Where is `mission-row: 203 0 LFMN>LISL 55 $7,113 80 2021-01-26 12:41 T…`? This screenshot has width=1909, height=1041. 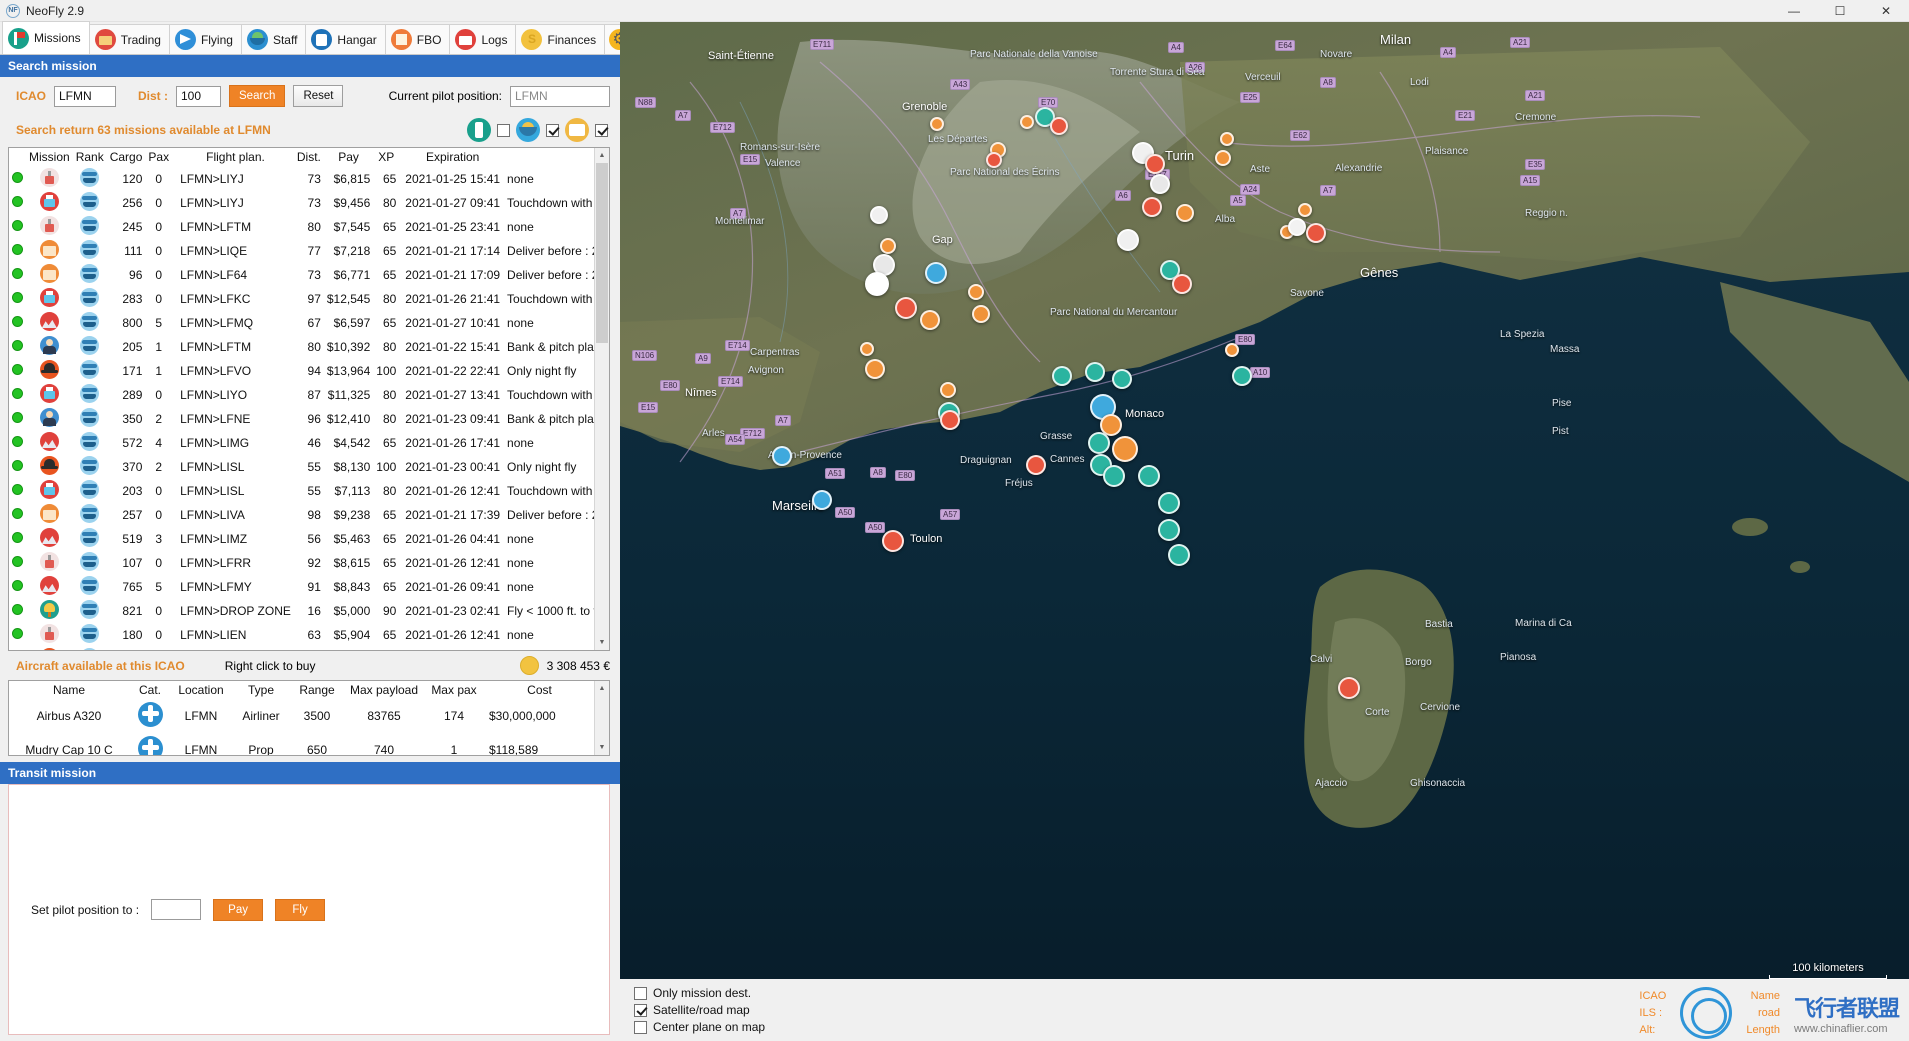 mission-row: 203 0 LFMN>LISL 55 $7,113 80 2021-01-26 12:41 T… is located at coordinates (301, 491).